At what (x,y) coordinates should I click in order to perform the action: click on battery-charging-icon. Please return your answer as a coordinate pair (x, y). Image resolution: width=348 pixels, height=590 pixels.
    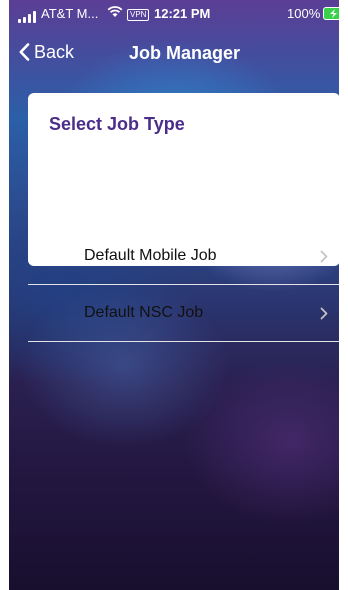
    Looking at the image, I should click on (331, 13).